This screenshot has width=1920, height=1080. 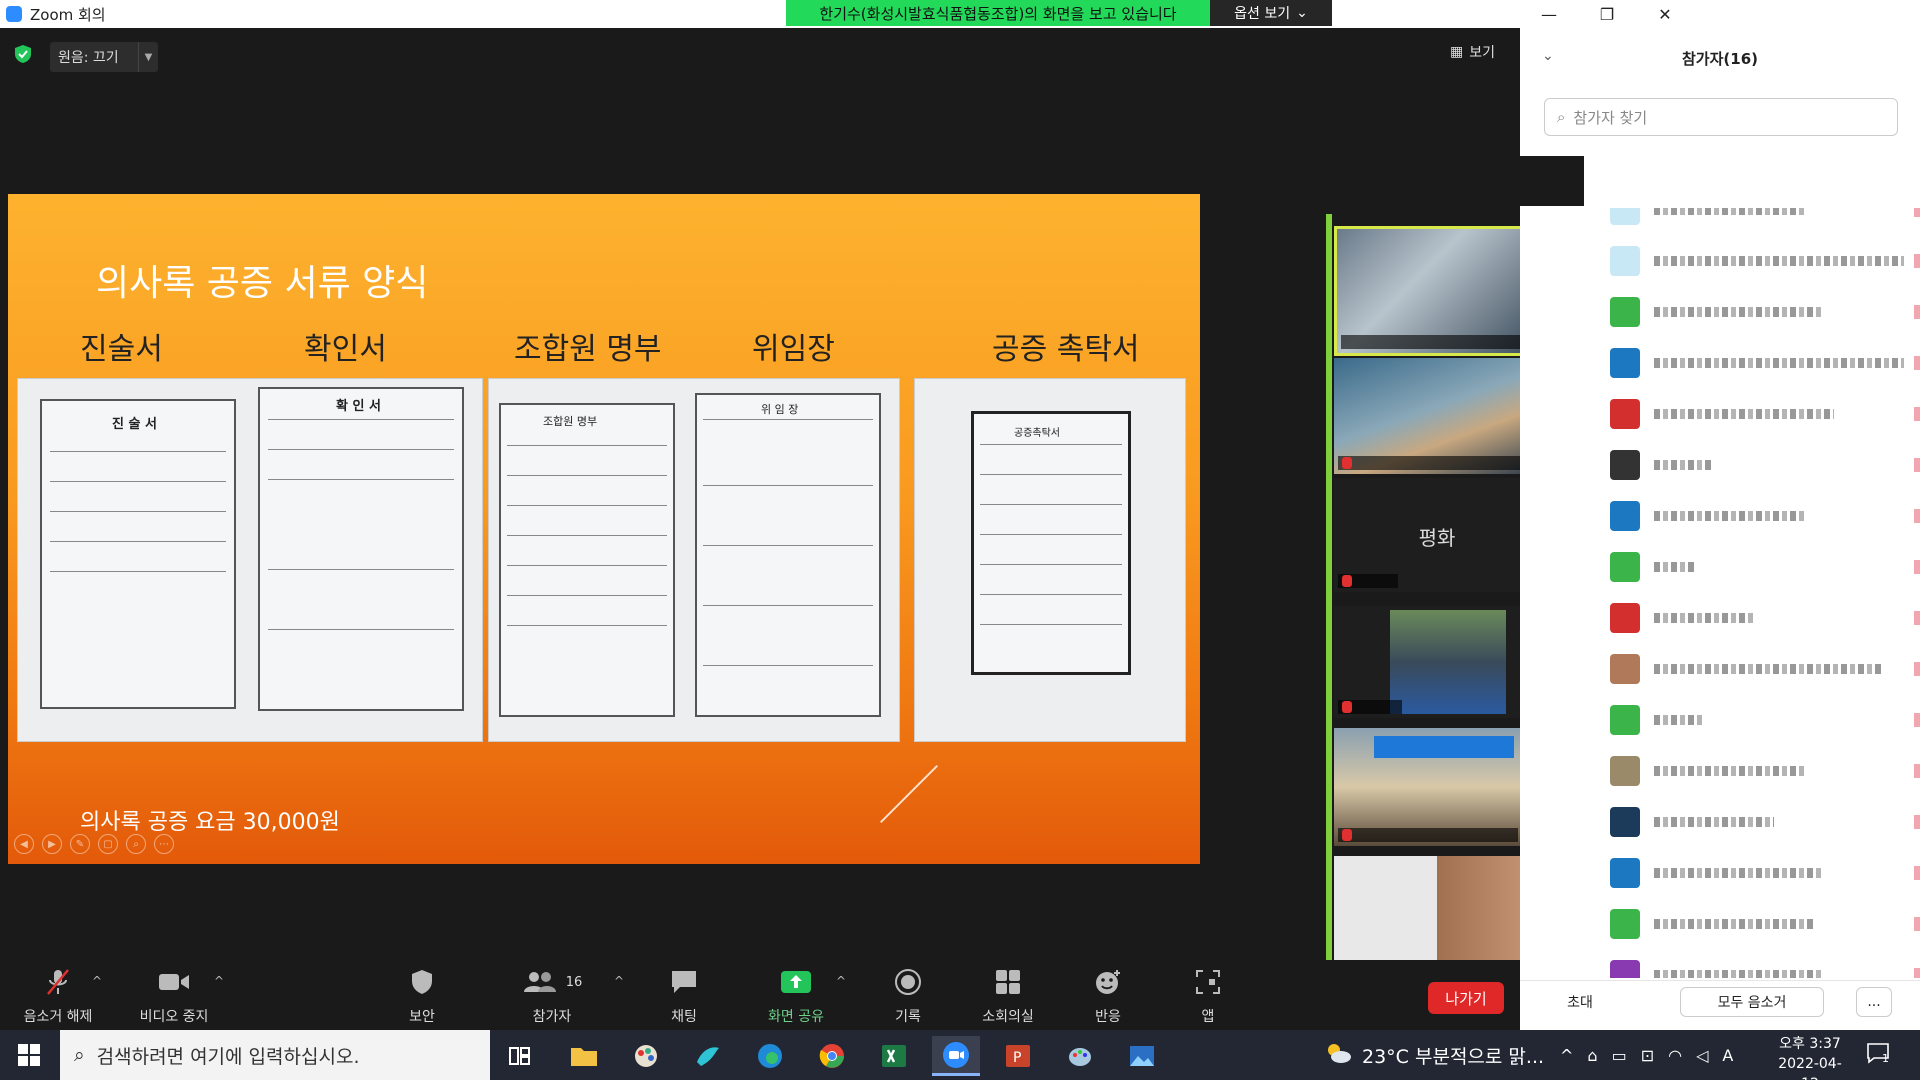 What do you see at coordinates (164, 844) in the screenshot?
I see `more-icon: ⋯` at bounding box center [164, 844].